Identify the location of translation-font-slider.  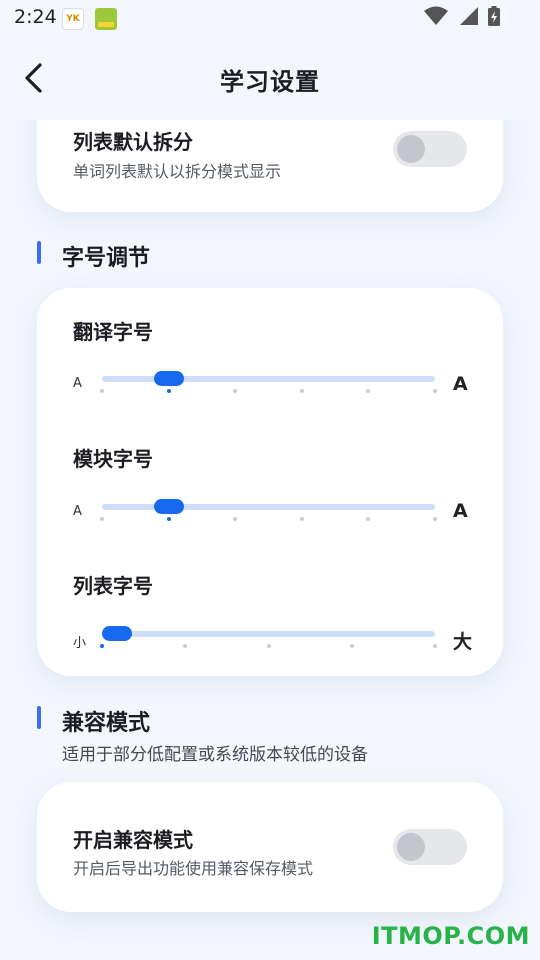
(268, 382).